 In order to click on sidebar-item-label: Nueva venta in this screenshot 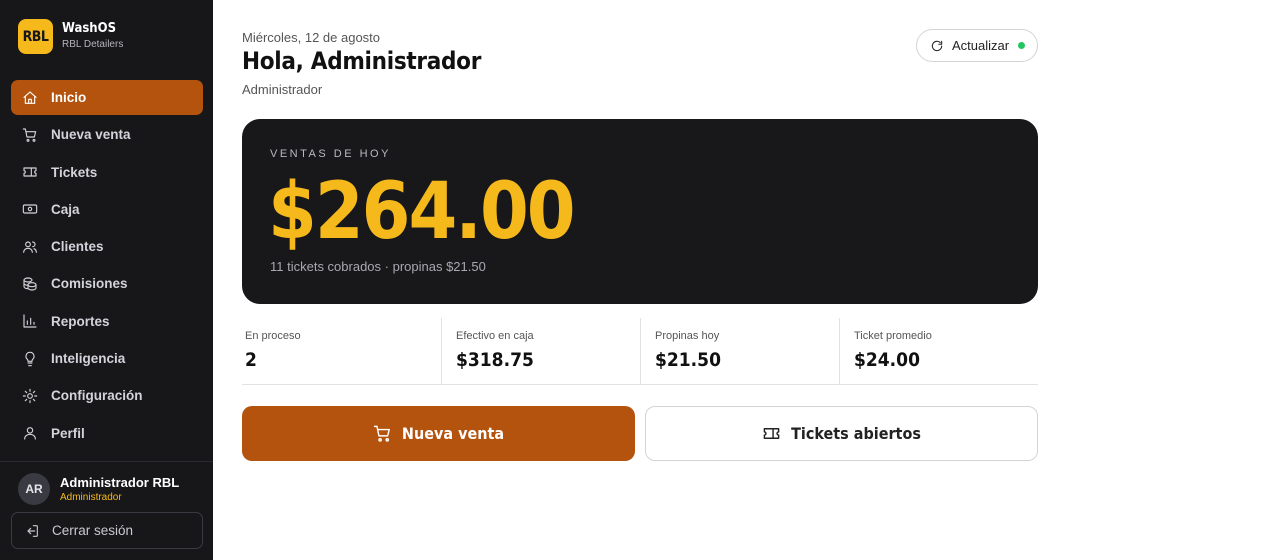, I will do `click(91, 135)`.